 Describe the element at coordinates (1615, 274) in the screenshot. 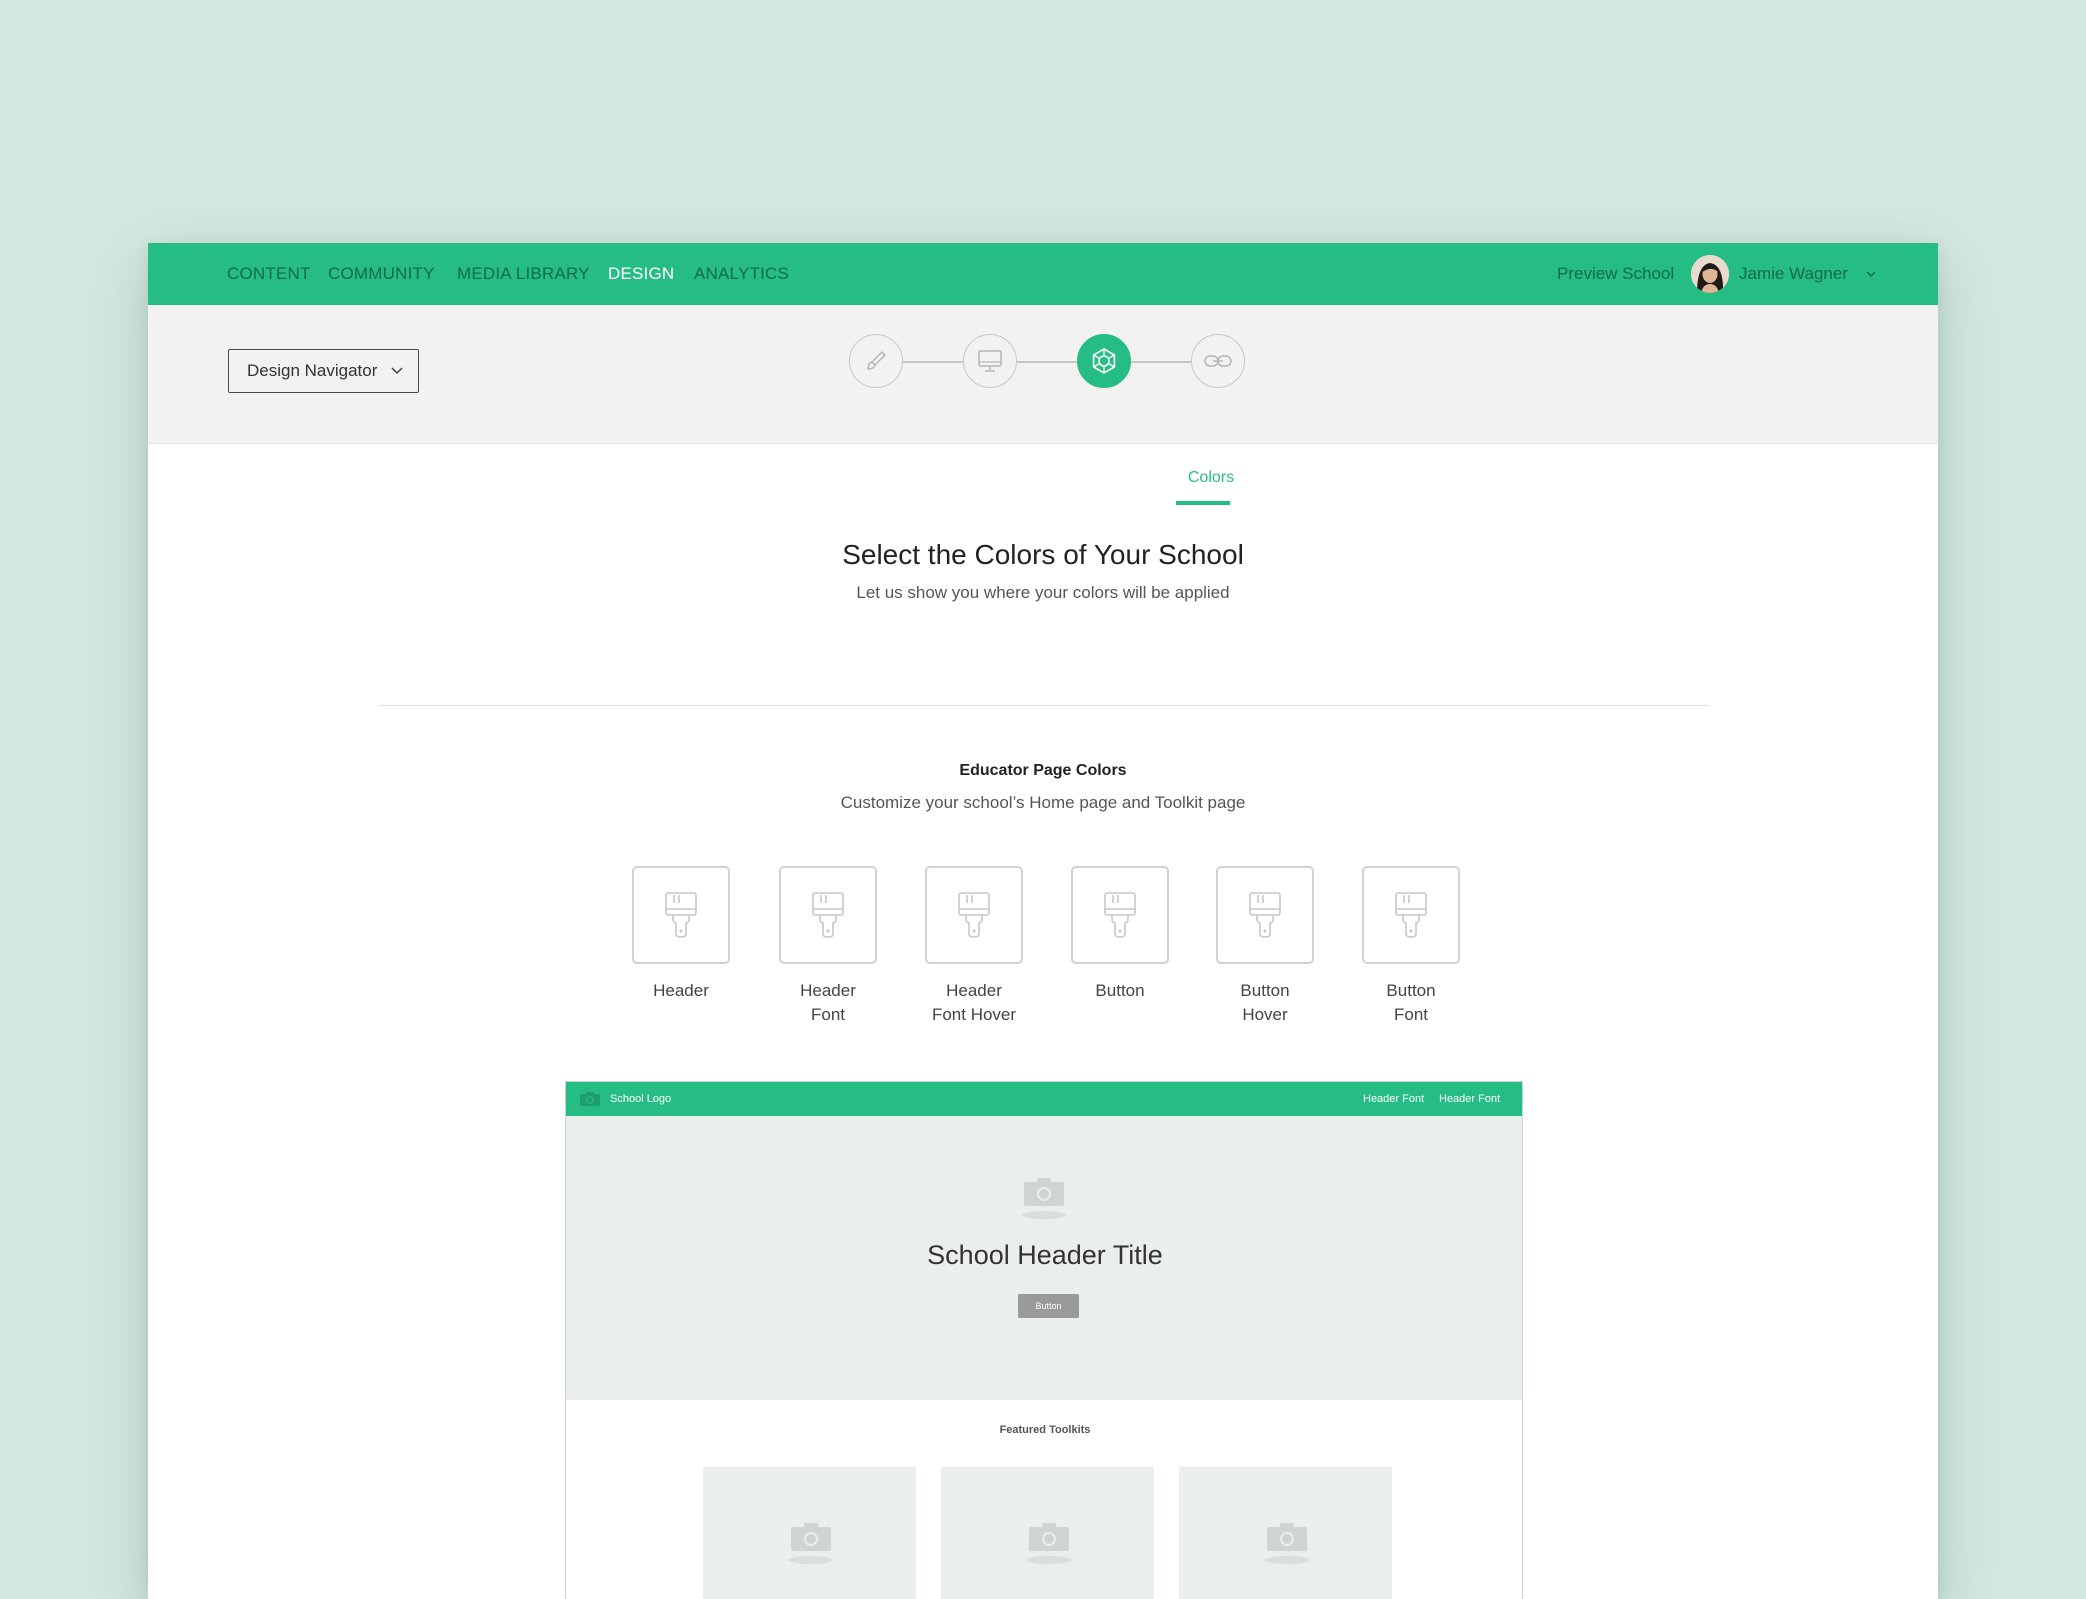

I see `preview-school-link: Preview School` at that location.